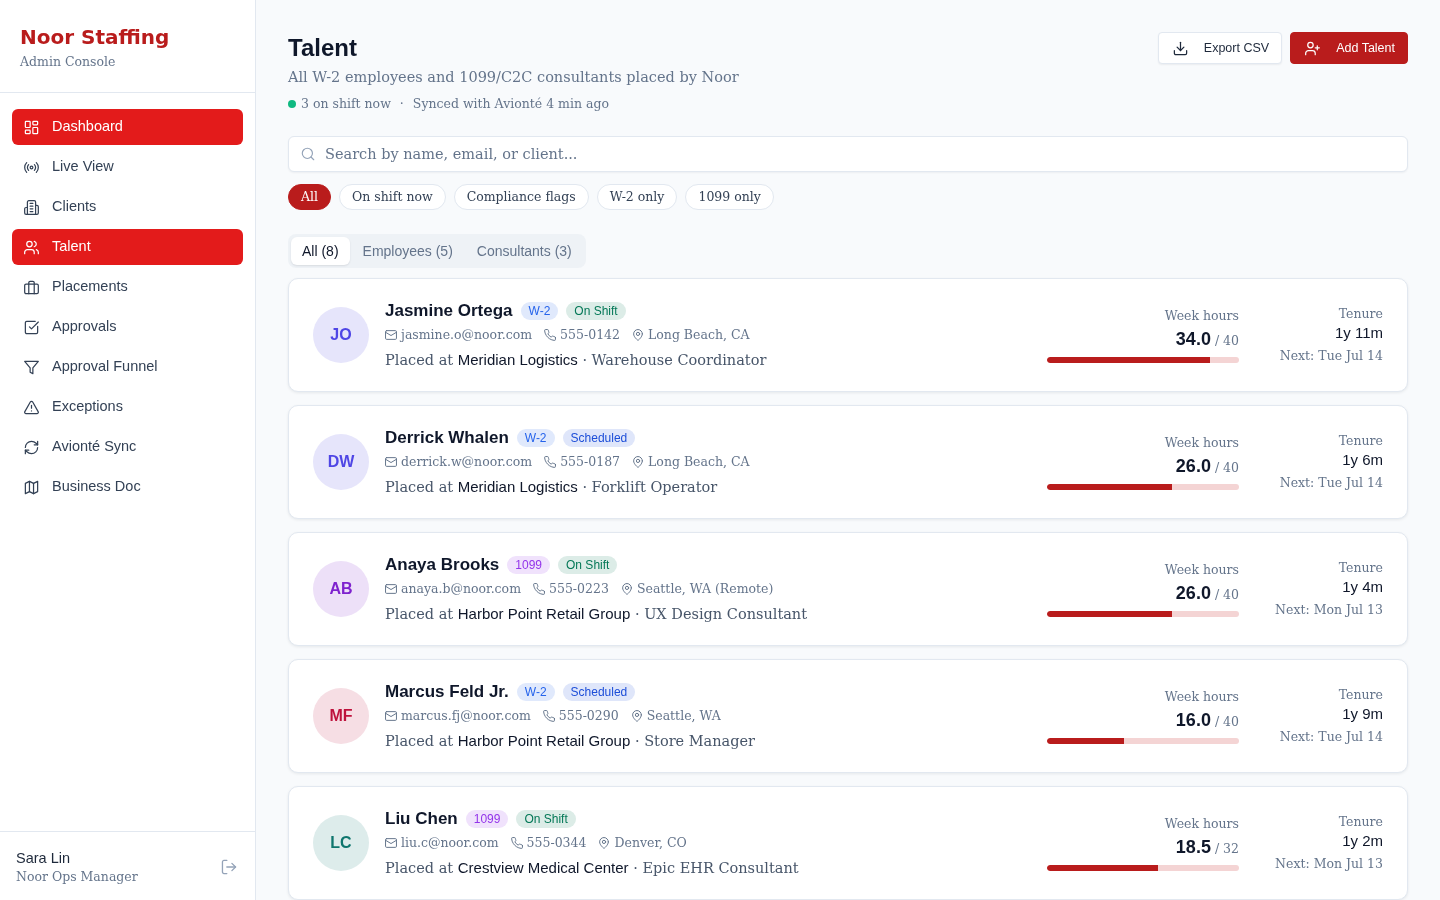  Describe the element at coordinates (341, 588) in the screenshot. I see `avatar: AB` at that location.